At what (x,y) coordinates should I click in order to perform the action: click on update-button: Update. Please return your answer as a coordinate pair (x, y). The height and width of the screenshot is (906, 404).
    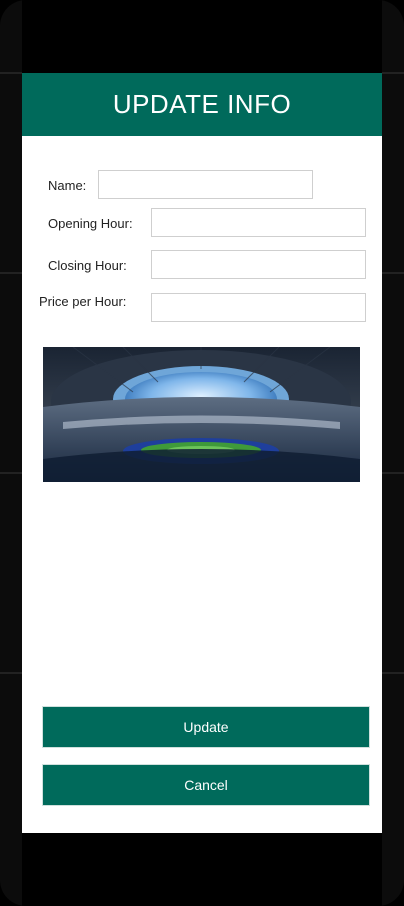
    Looking at the image, I should click on (206, 727).